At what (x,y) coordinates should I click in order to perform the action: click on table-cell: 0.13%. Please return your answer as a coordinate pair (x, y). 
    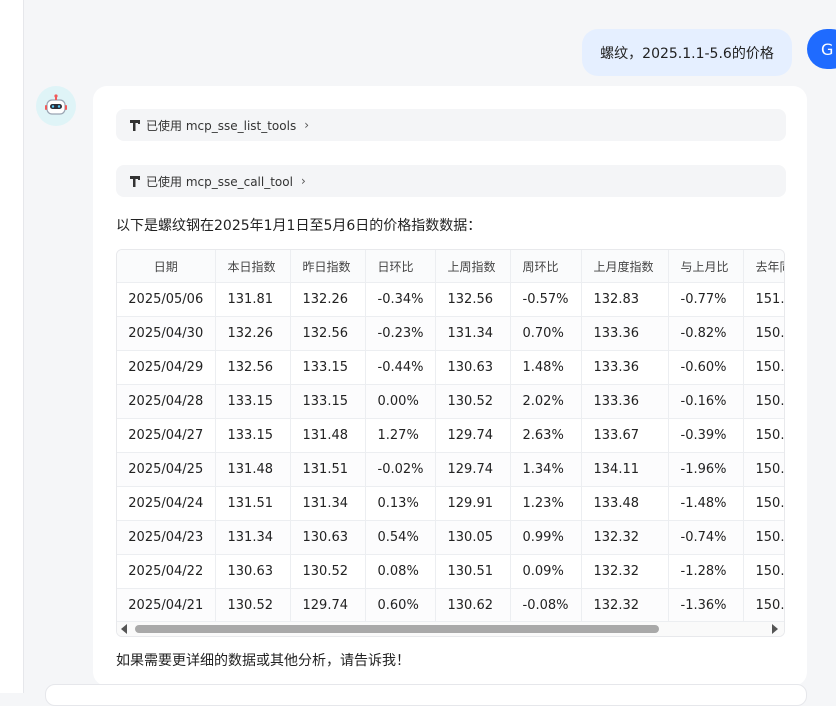
    Looking at the image, I should click on (400, 503).